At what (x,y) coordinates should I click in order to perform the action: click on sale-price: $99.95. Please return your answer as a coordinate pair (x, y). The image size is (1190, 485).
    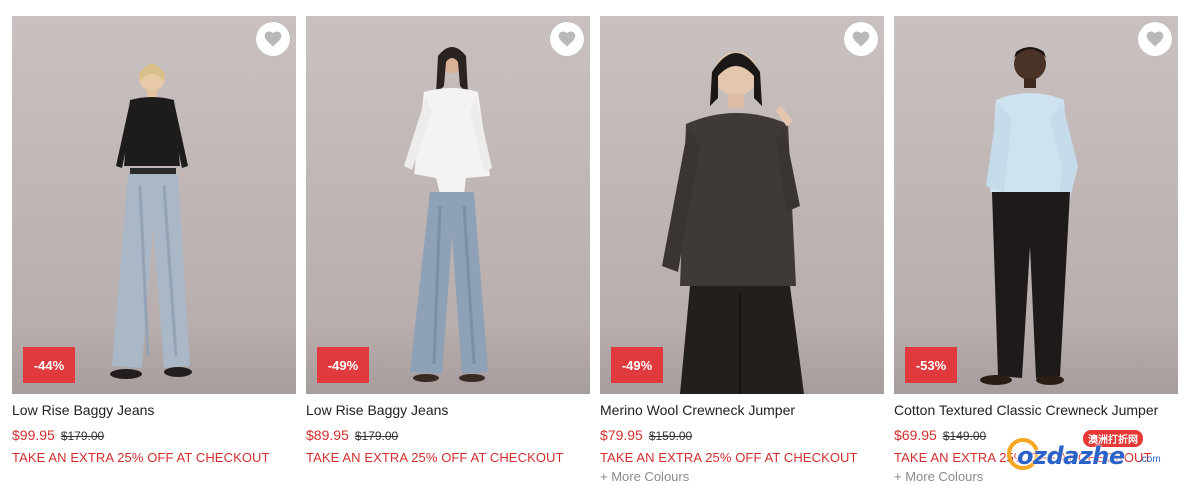
    Looking at the image, I should click on (33, 435).